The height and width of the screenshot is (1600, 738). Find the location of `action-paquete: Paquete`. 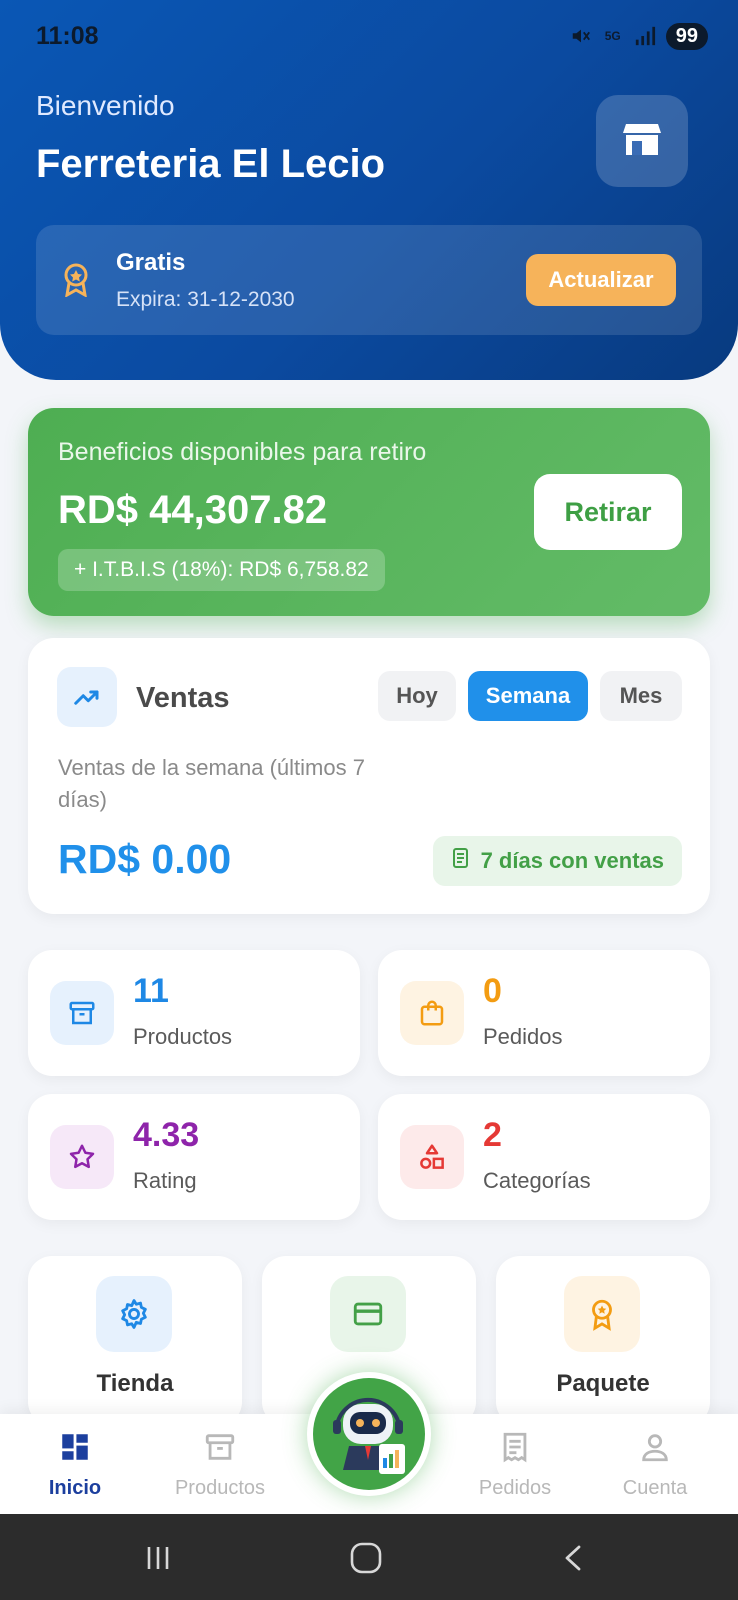

action-paquete: Paquete is located at coordinates (603, 1341).